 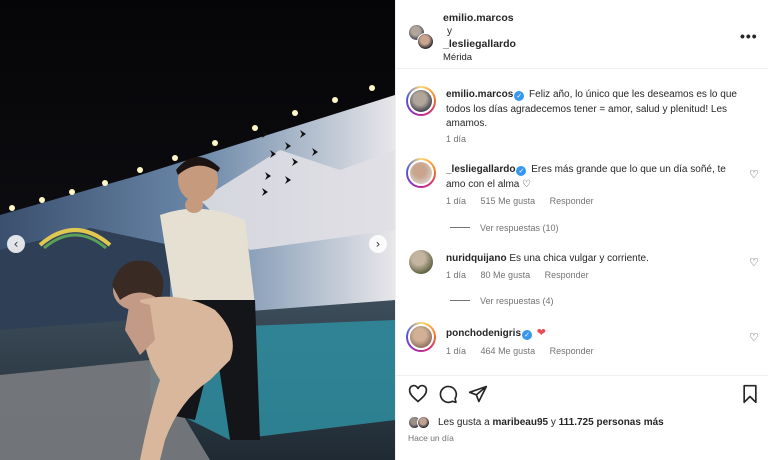 I want to click on comment-meta: 1 día 464 Me gusta Responder, so click(x=526, y=351).